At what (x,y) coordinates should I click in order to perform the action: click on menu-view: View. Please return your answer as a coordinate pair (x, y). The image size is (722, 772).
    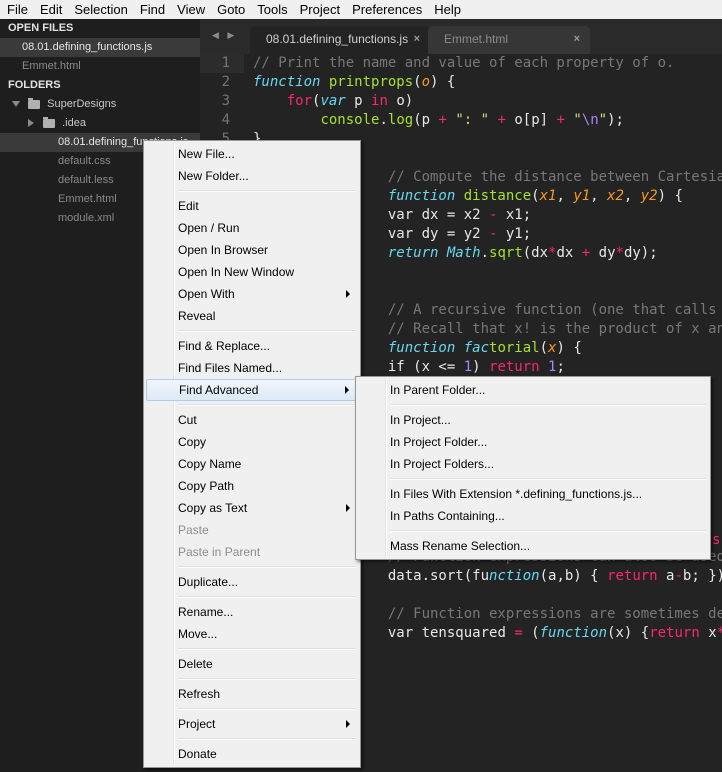
    Looking at the image, I should click on (191, 9).